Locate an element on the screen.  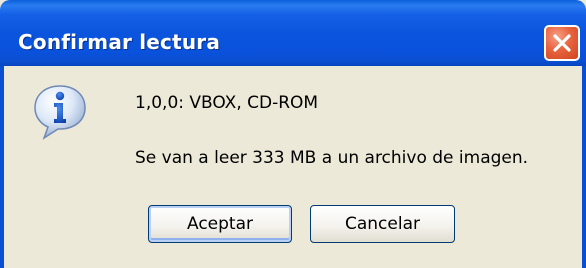
accept-button: Aceptar is located at coordinates (220, 224).